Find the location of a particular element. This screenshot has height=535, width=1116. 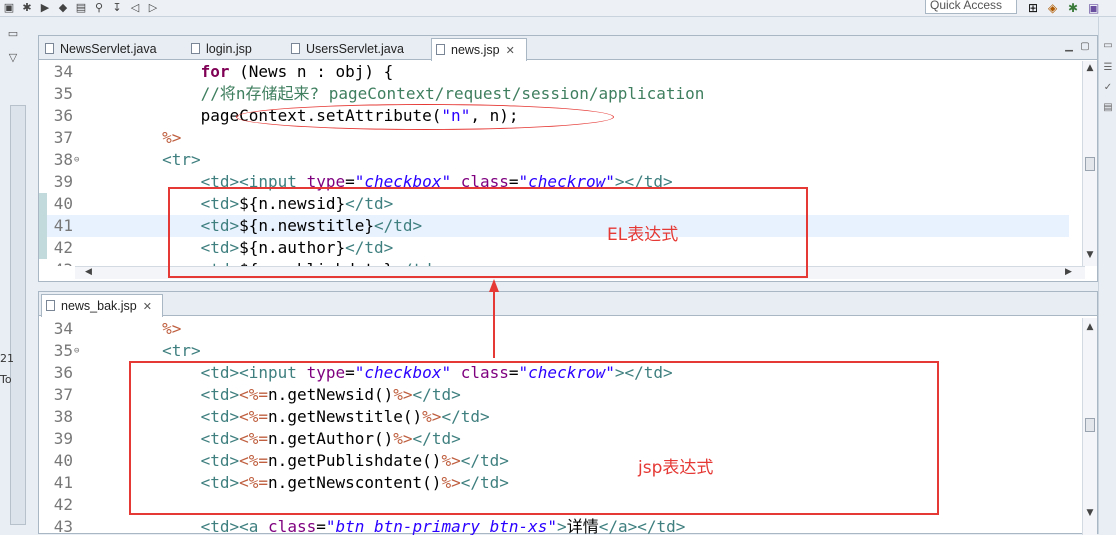

vertical-scrollbar-bottom: ▲ ▼ is located at coordinates (1089, 426).